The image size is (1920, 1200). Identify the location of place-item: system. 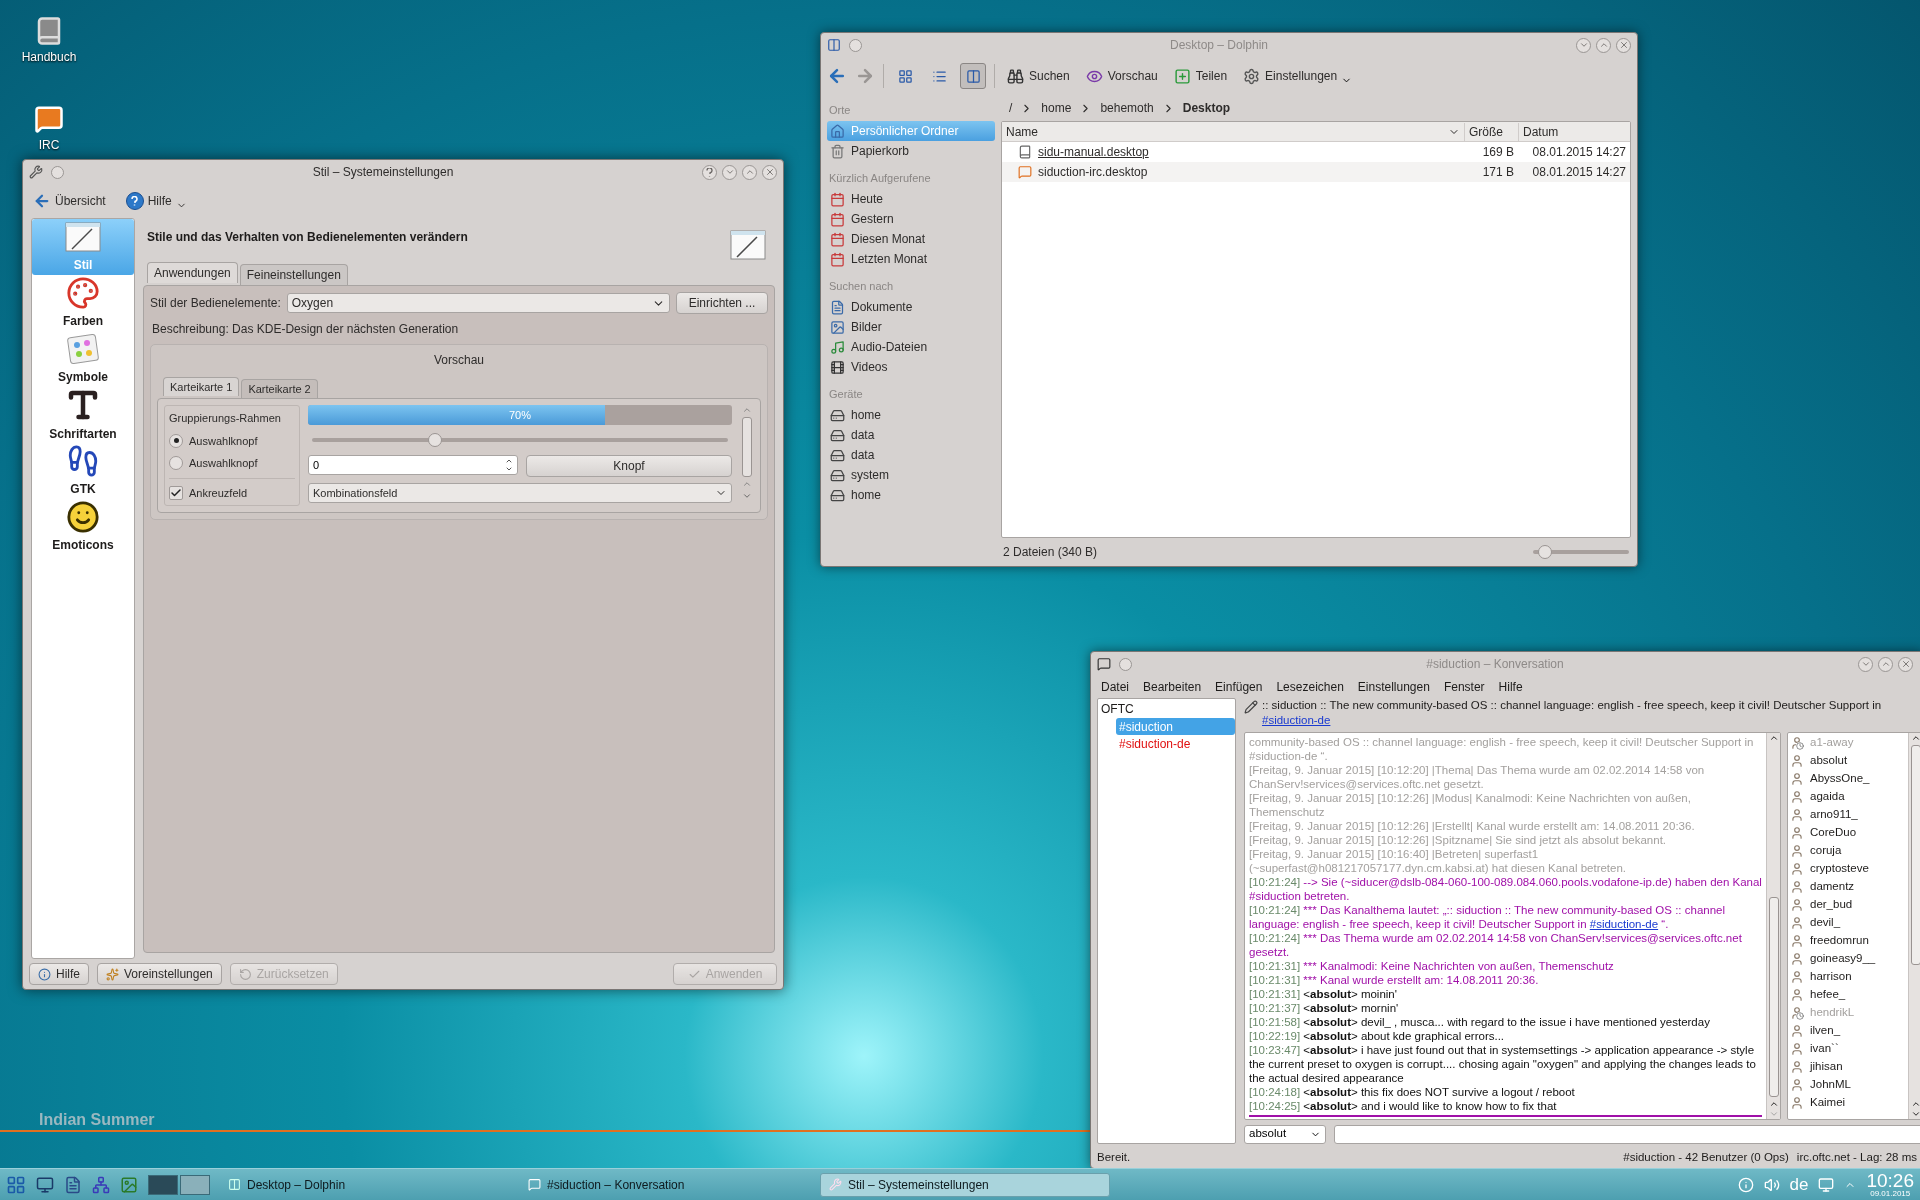
(911, 475).